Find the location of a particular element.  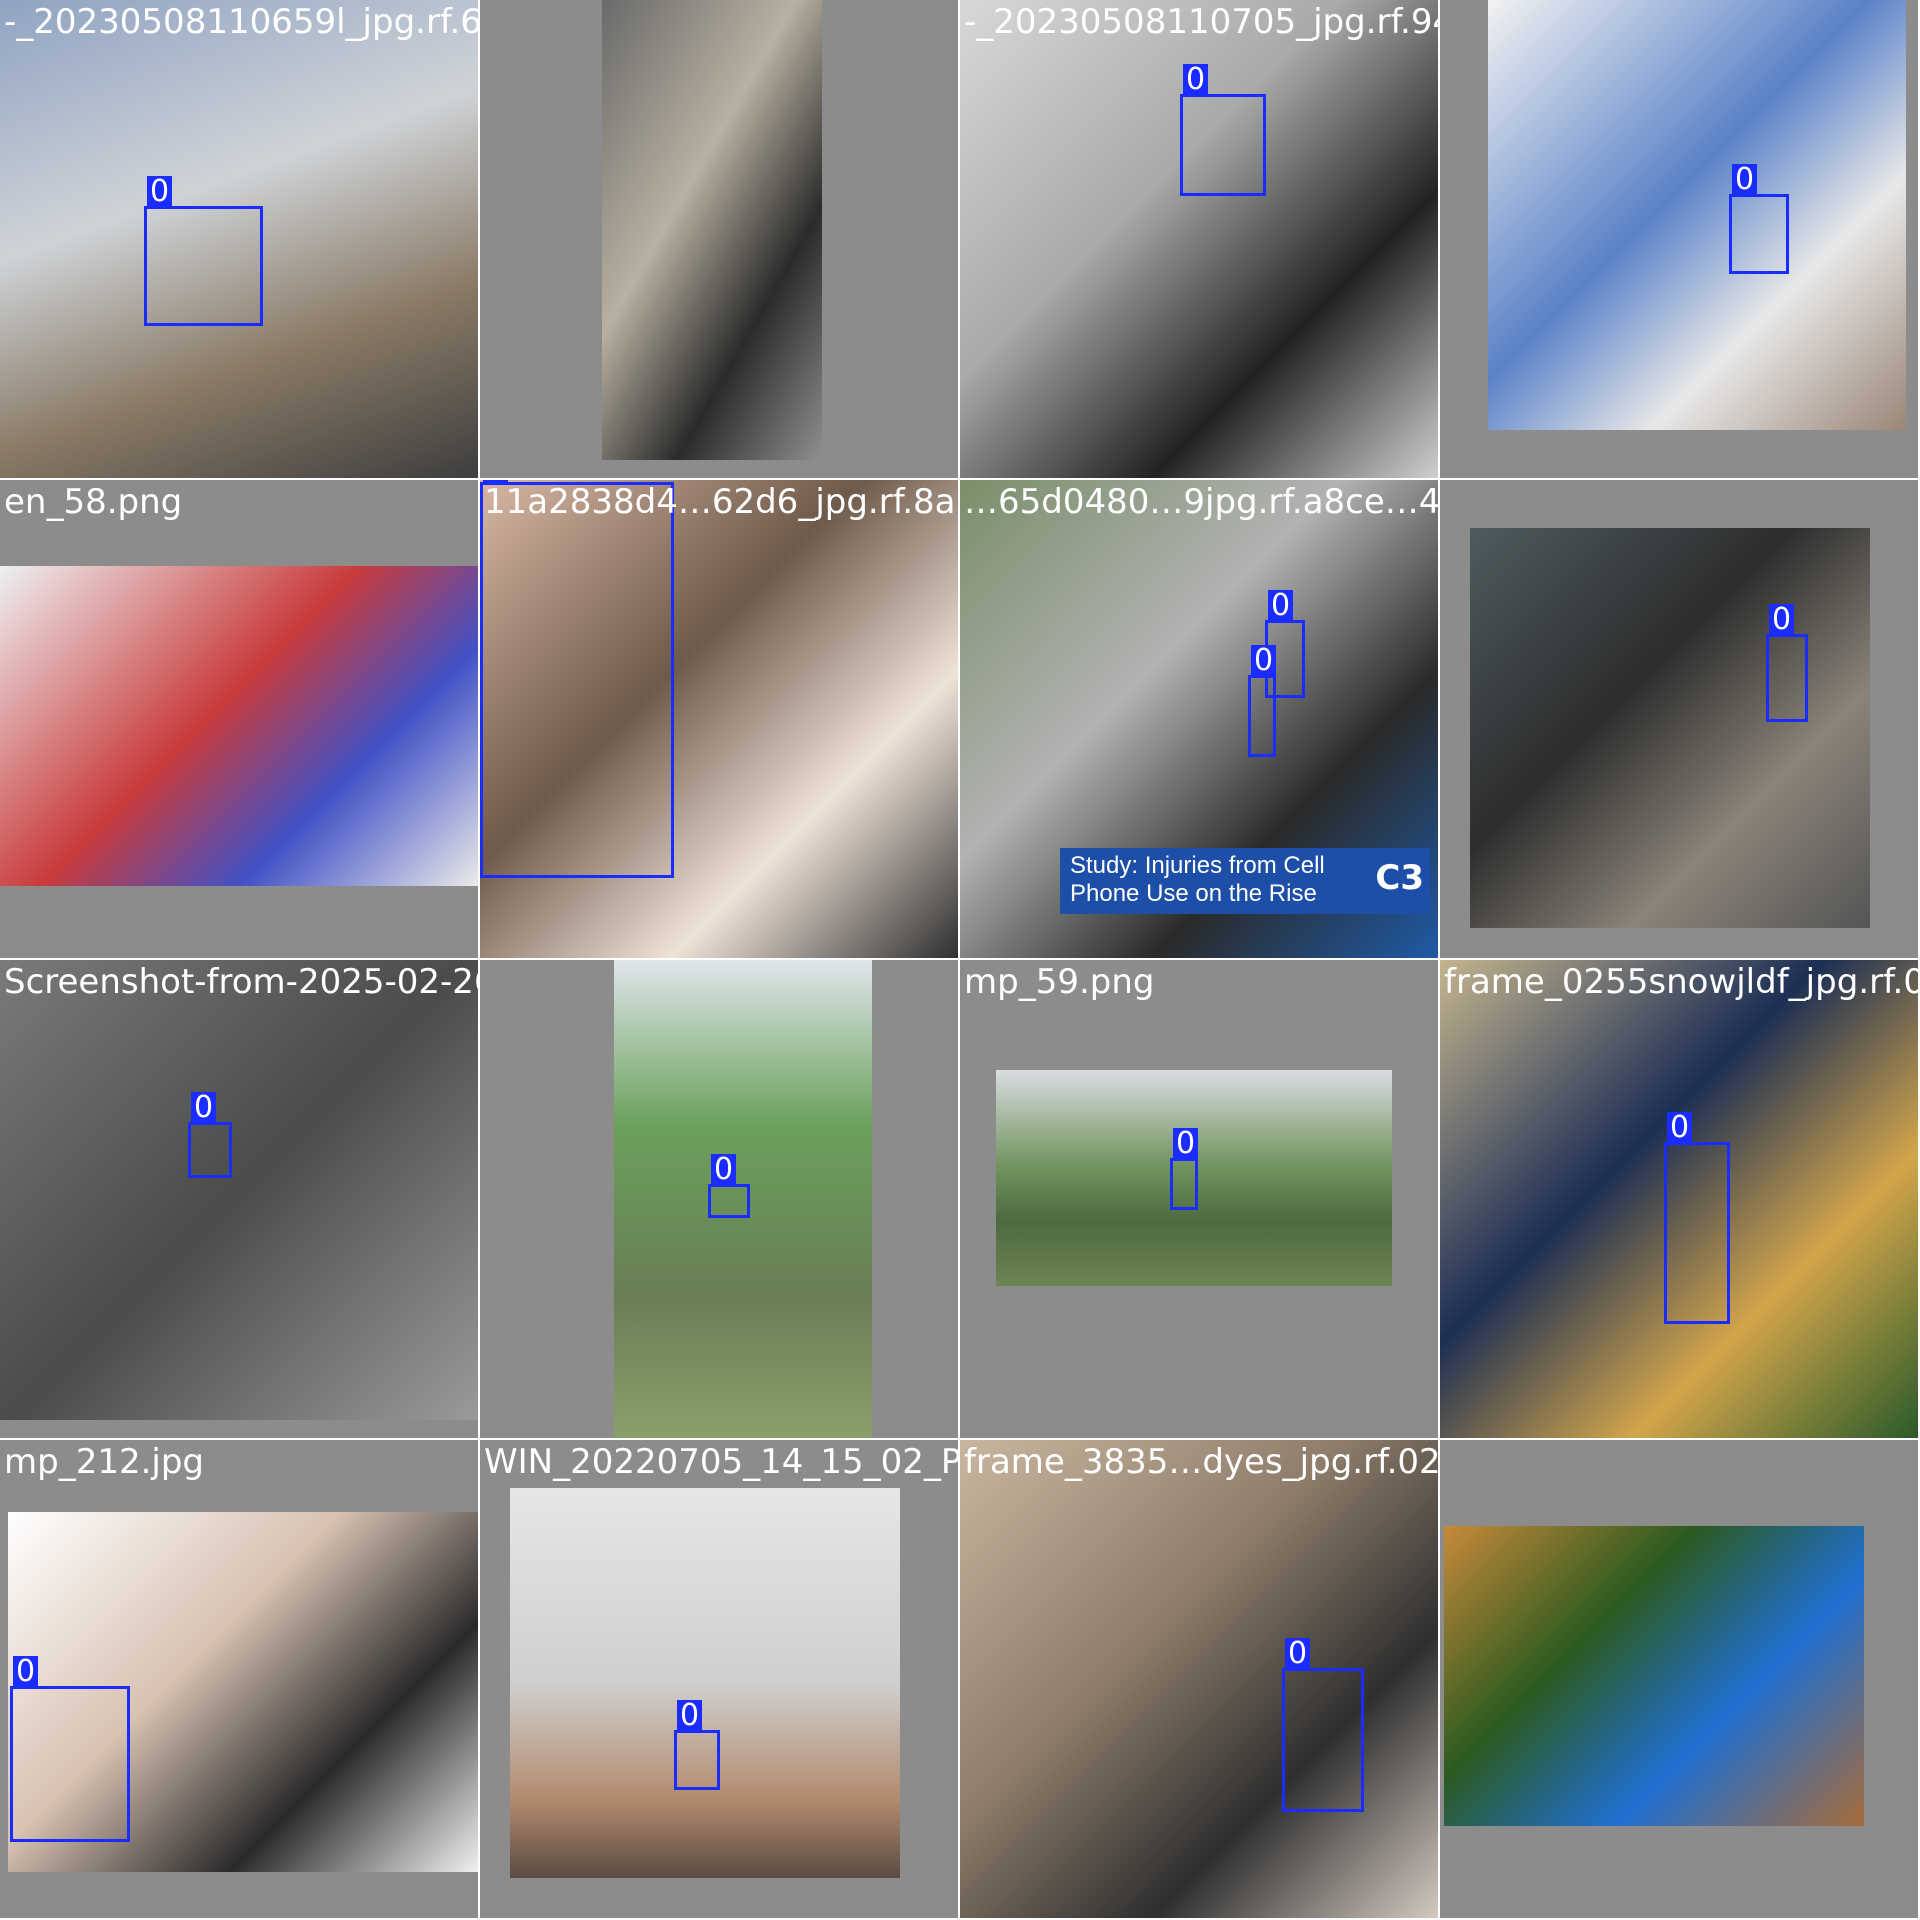

tile-10: 0 is located at coordinates (720, 1200).